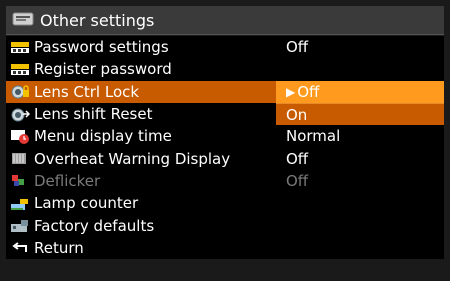  I want to click on menu-item-lens-ctrl-lock: Lens Ctrl Lock ▶ Off, so click(225, 91).